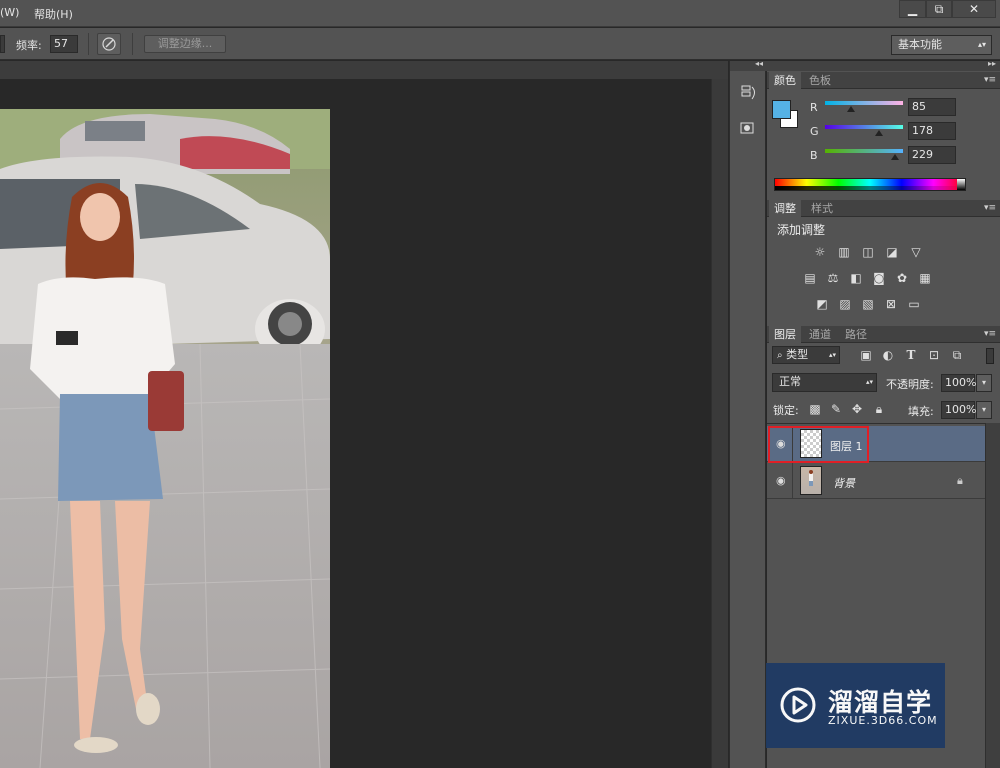 The width and height of the screenshot is (1000, 768). Describe the element at coordinates (797, 354) in the screenshot. I see `layer-filter-value: 类型` at that location.